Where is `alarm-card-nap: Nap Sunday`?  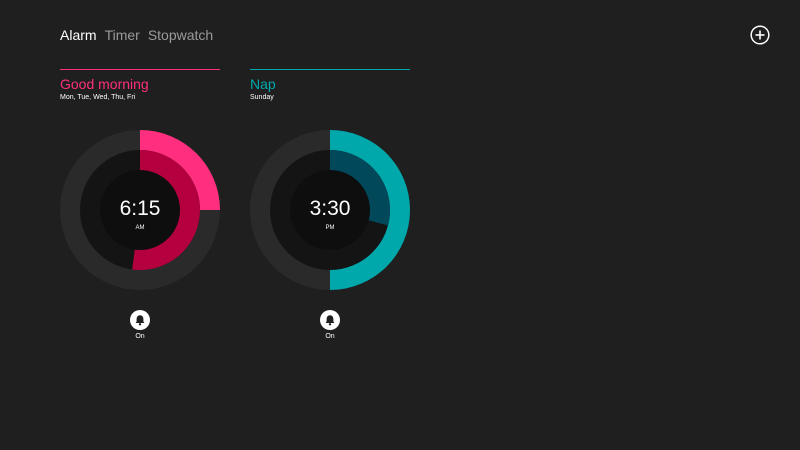 alarm-card-nap: Nap Sunday is located at coordinates (330, 85).